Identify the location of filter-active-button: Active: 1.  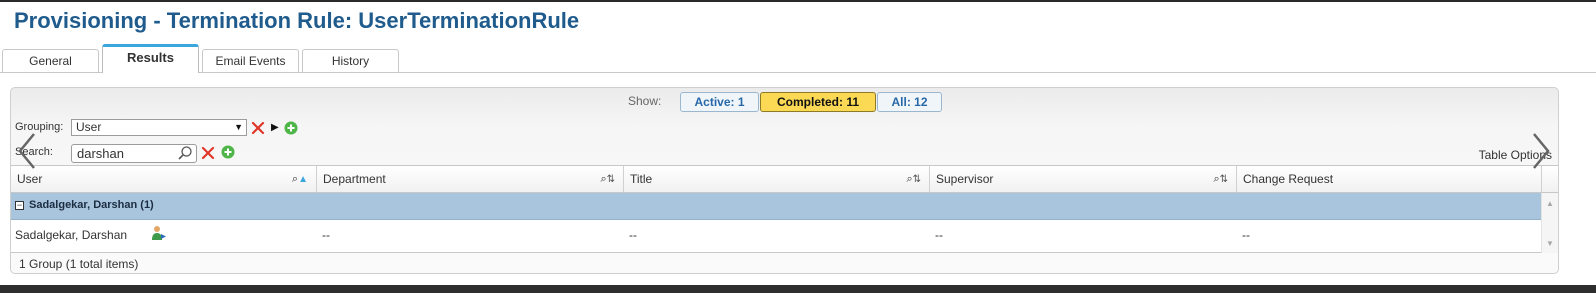
(719, 102).